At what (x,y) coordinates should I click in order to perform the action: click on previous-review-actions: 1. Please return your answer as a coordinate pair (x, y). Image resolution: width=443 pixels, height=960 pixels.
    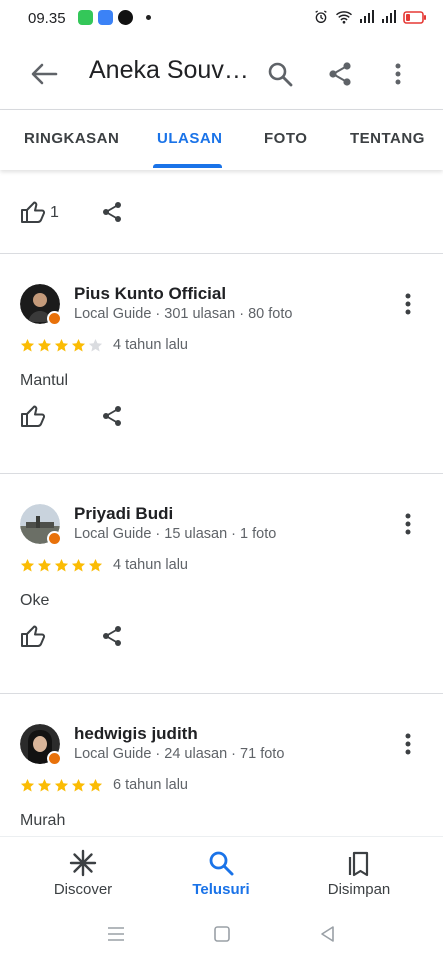
    Looking at the image, I should click on (221, 212).